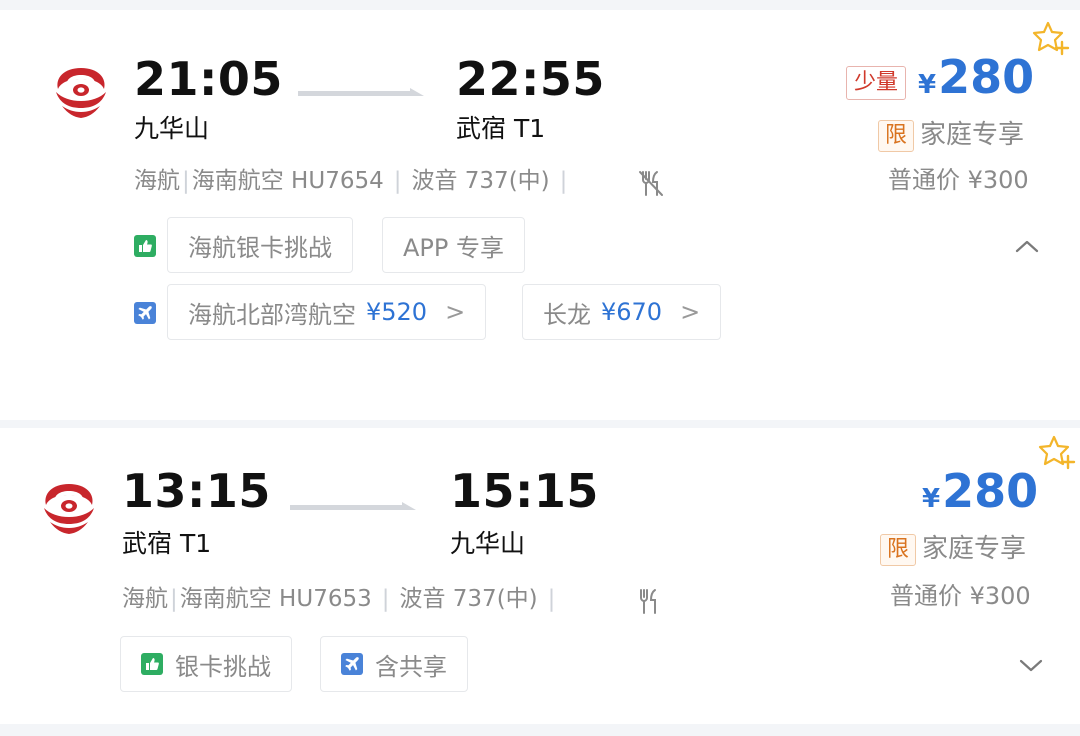 This screenshot has height=736, width=1080. What do you see at coordinates (223, 666) in the screenshot?
I see `tag-label: 银卡挑战` at bounding box center [223, 666].